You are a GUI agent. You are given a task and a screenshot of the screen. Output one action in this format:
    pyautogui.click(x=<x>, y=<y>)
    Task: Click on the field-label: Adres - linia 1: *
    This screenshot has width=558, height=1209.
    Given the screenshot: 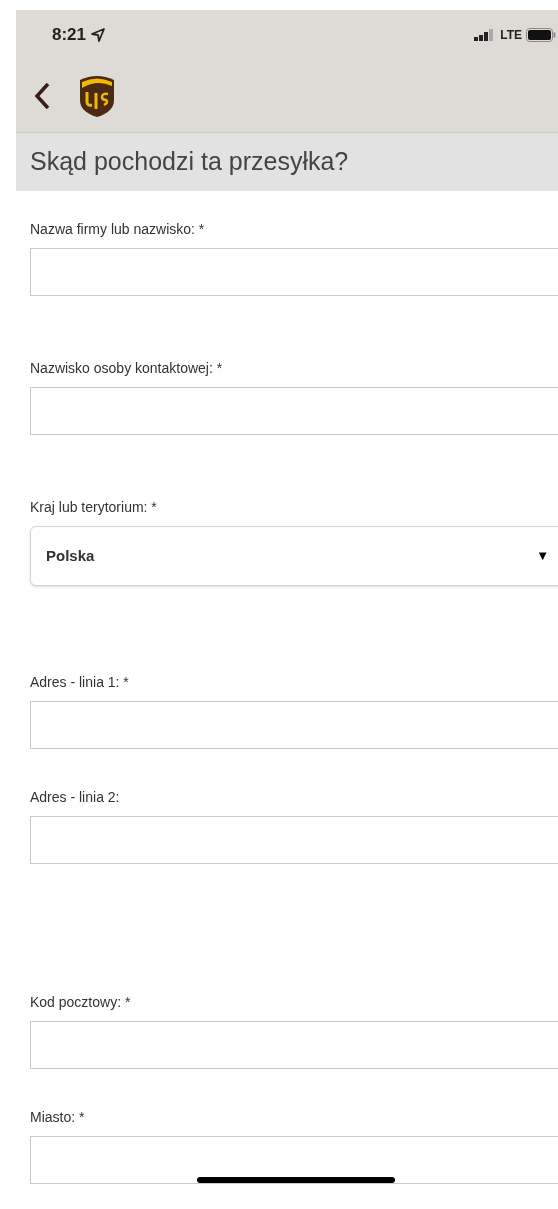 What is the action you would take?
    pyautogui.click(x=80, y=682)
    